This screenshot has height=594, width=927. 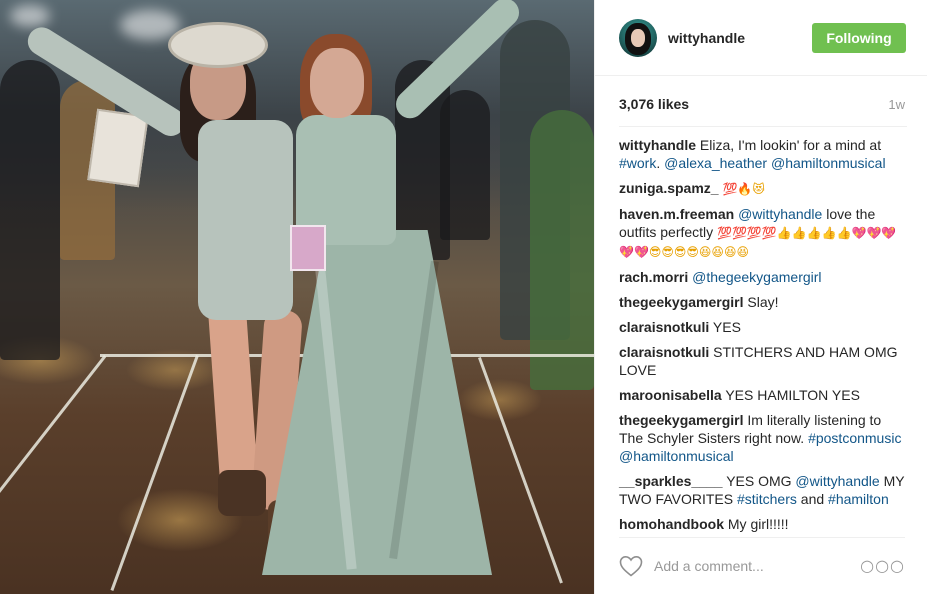 What do you see at coordinates (761, 38) in the screenshot?
I see `post-header: wittyhandle Following` at bounding box center [761, 38].